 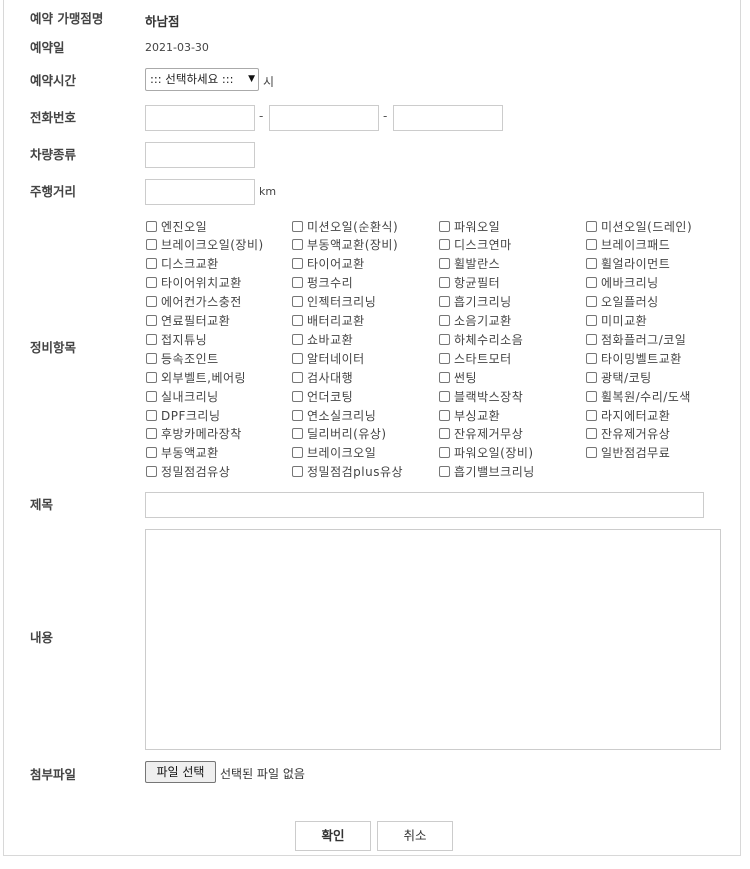 I want to click on service-item-checkbox: 미션오일(순환식), so click(x=345, y=226).